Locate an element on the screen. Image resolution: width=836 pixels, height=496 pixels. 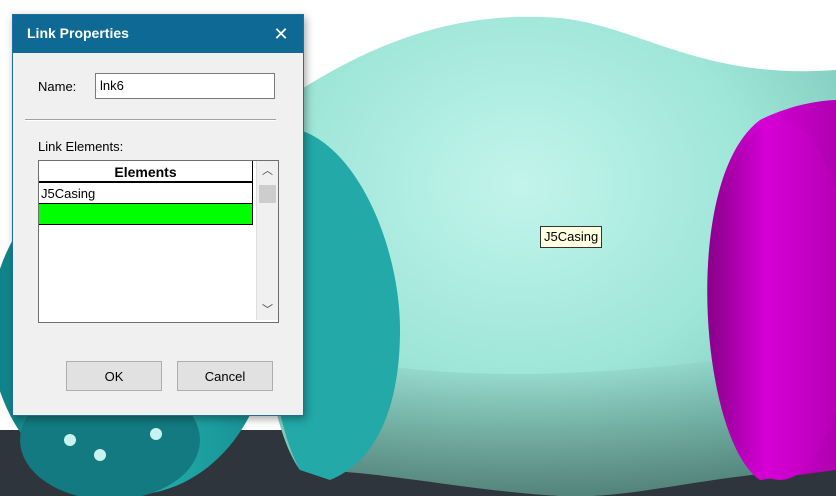
chevron-down-icon: ﹀ is located at coordinates (267, 310).